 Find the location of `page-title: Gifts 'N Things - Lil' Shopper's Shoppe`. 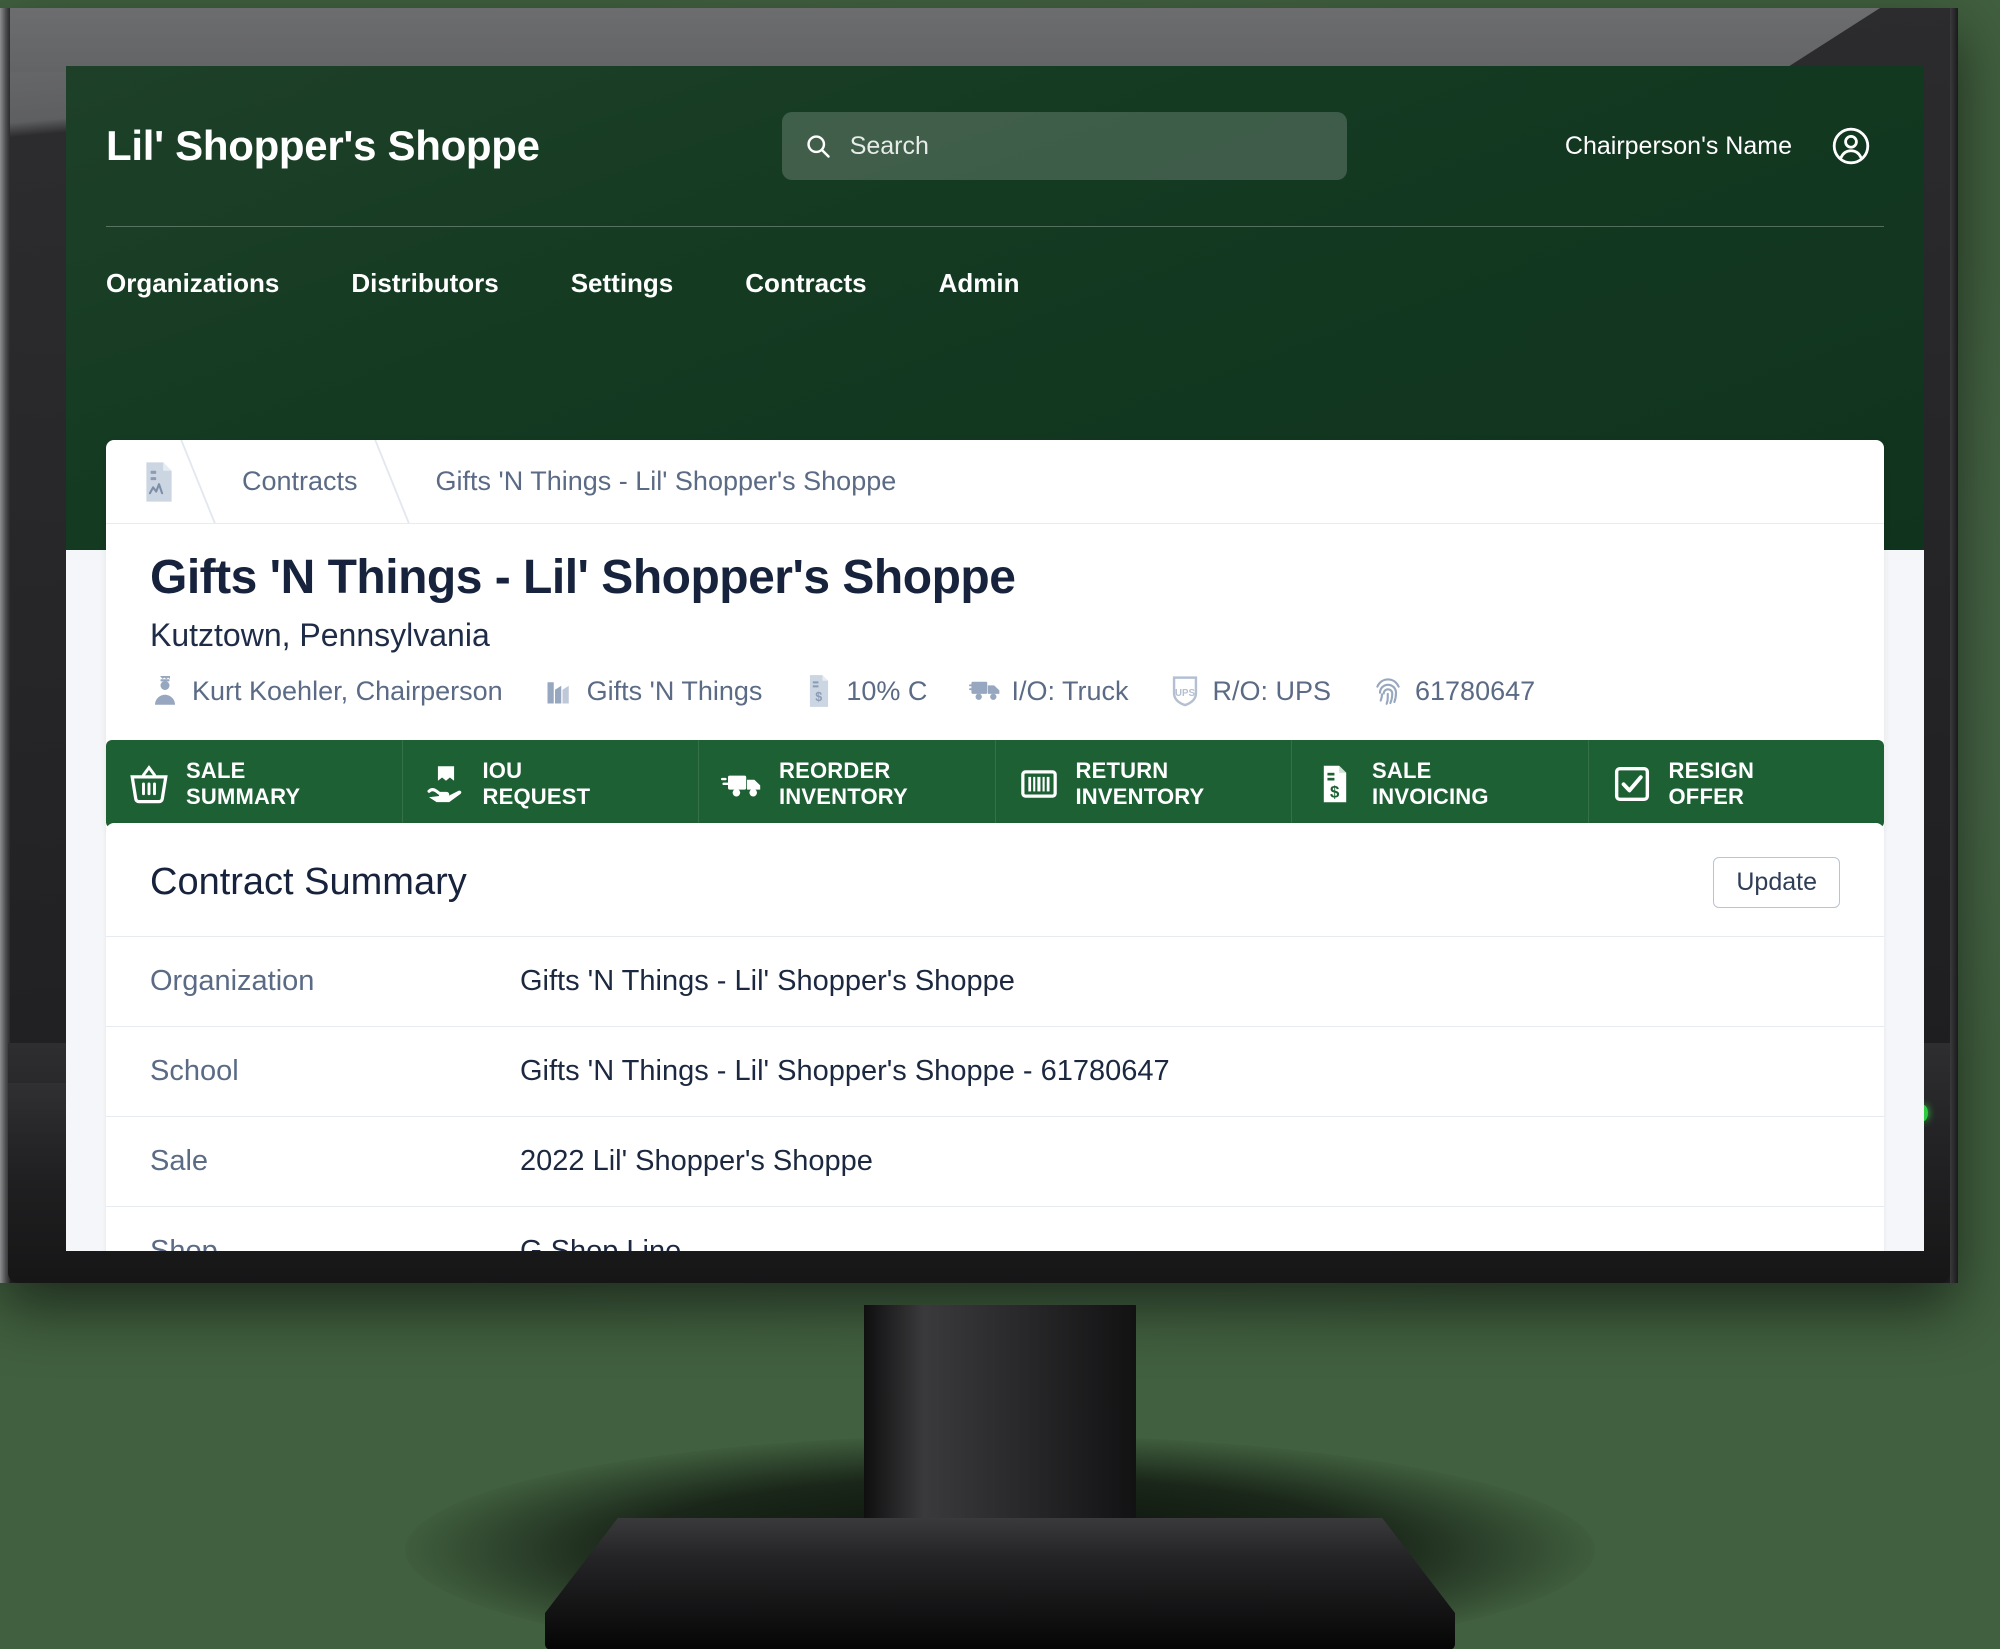

page-title: Gifts 'N Things - Lil' Shopper's Shoppe is located at coordinates (583, 577).